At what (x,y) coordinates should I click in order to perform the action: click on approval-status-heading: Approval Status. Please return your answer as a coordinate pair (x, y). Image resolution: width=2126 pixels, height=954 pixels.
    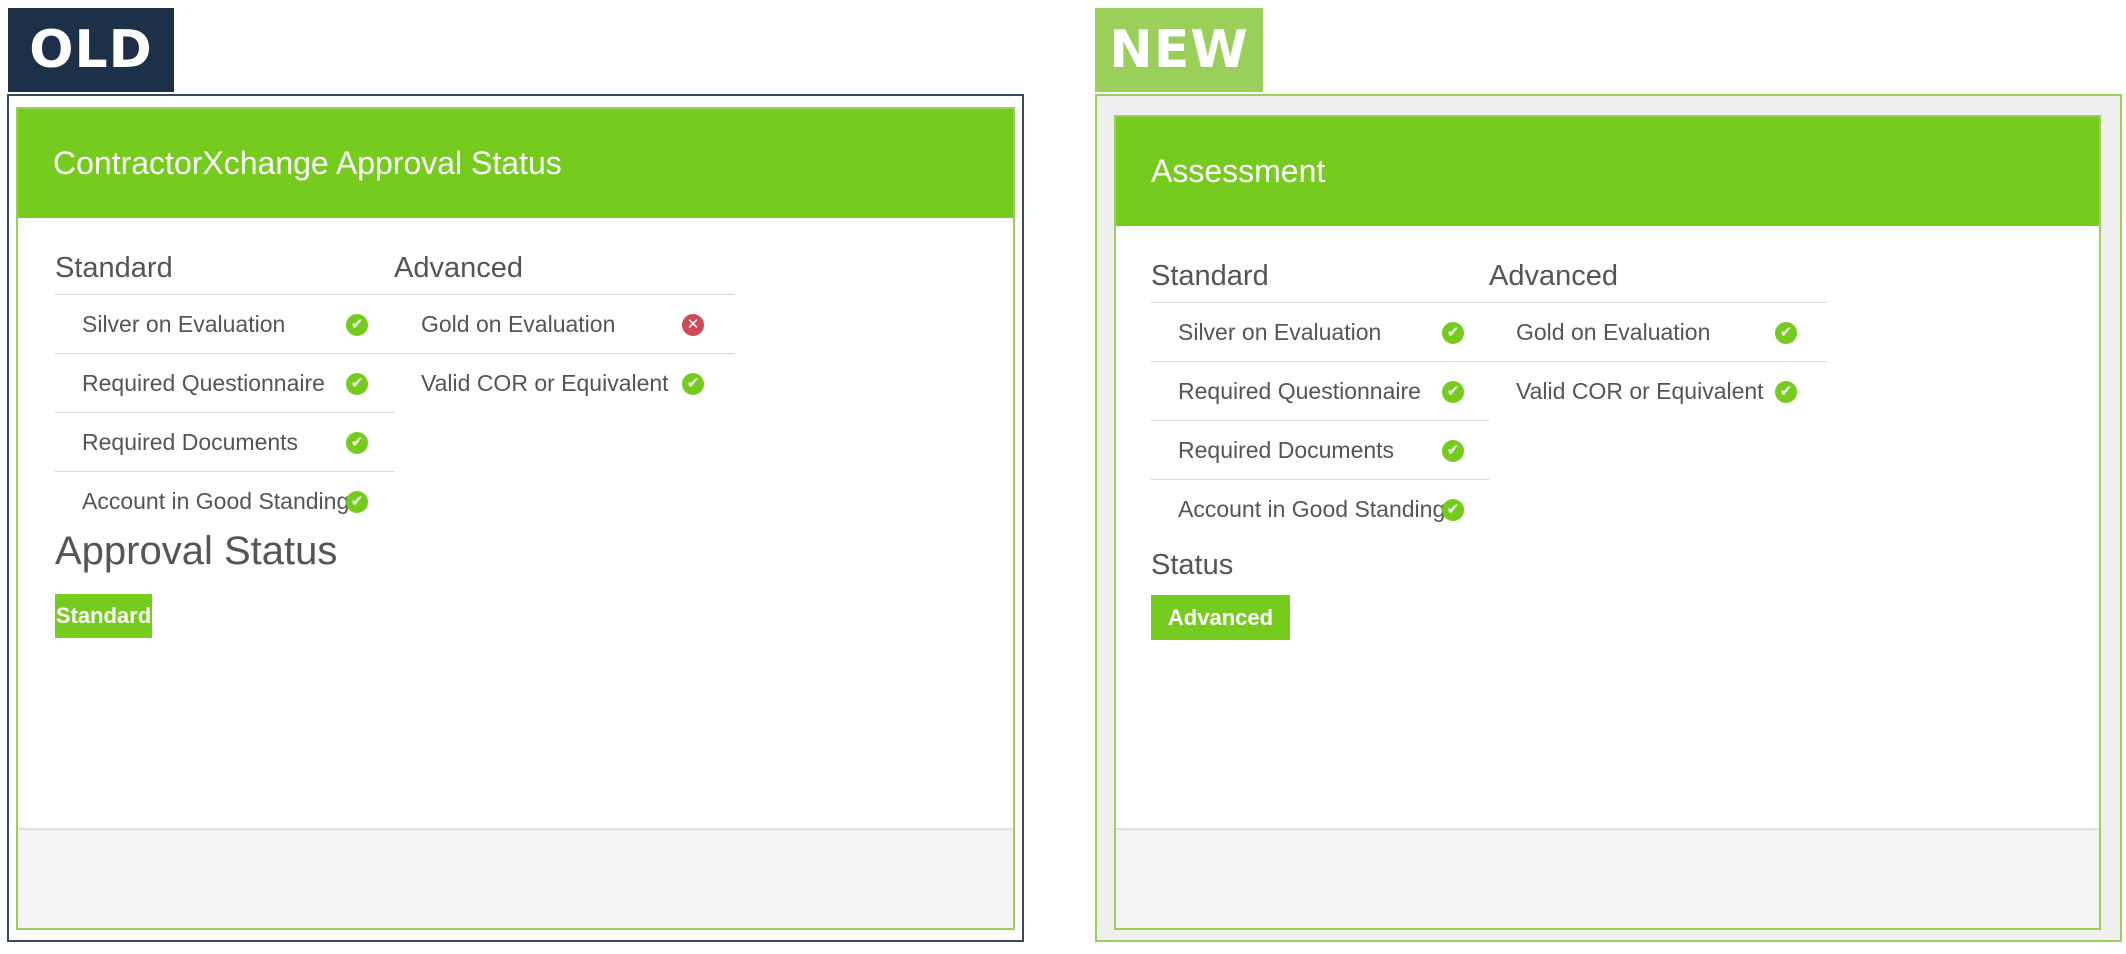
    Looking at the image, I should click on (196, 551).